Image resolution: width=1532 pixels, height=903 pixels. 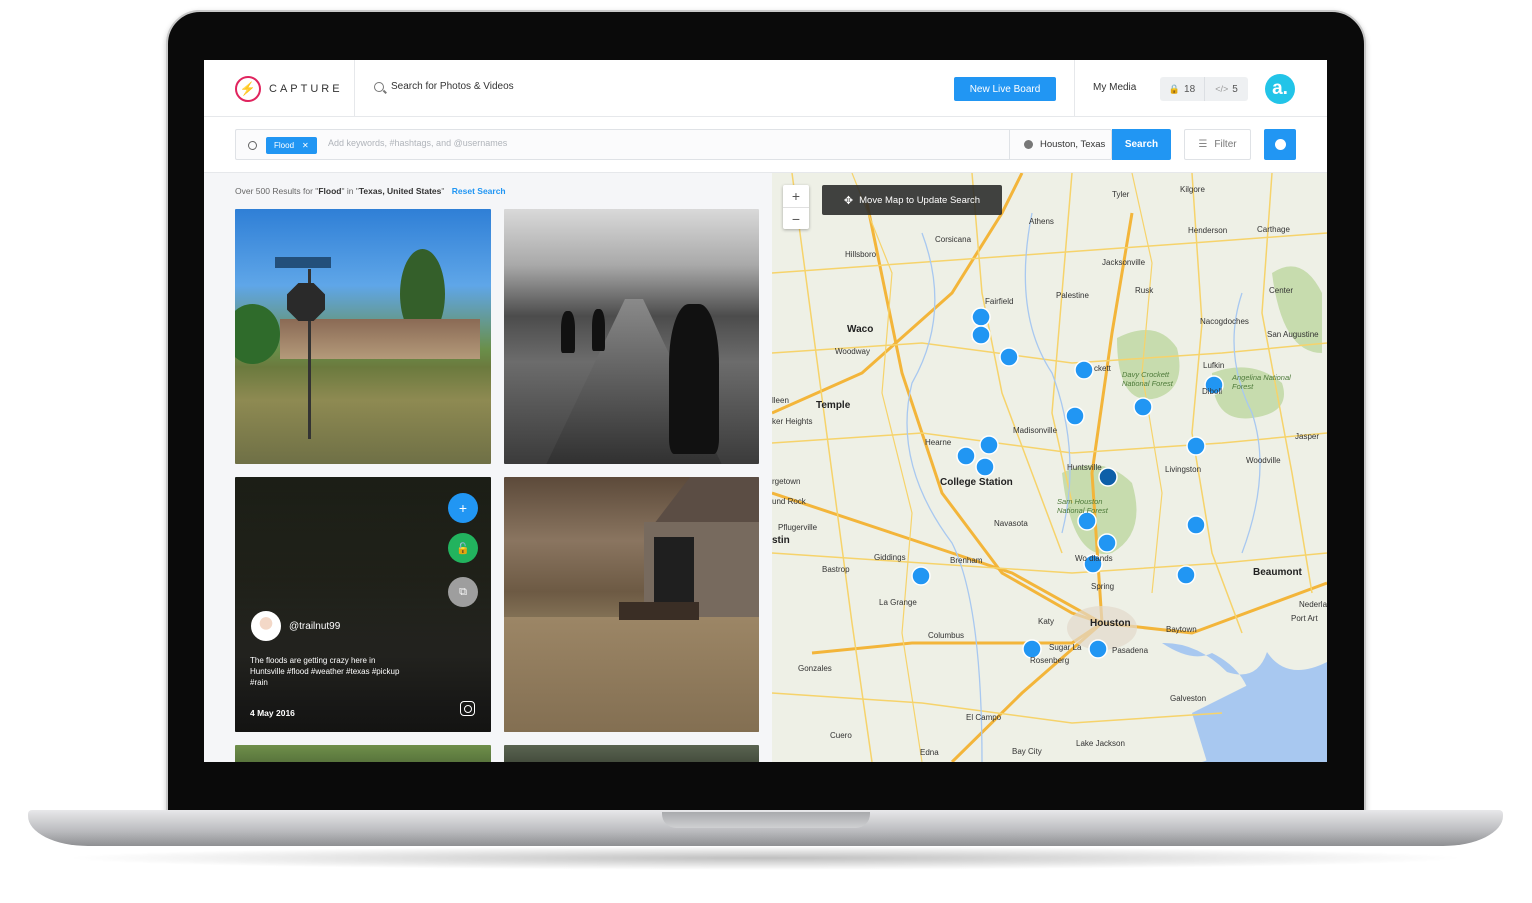 What do you see at coordinates (1247, 423) in the screenshot?
I see `river` at bounding box center [1247, 423].